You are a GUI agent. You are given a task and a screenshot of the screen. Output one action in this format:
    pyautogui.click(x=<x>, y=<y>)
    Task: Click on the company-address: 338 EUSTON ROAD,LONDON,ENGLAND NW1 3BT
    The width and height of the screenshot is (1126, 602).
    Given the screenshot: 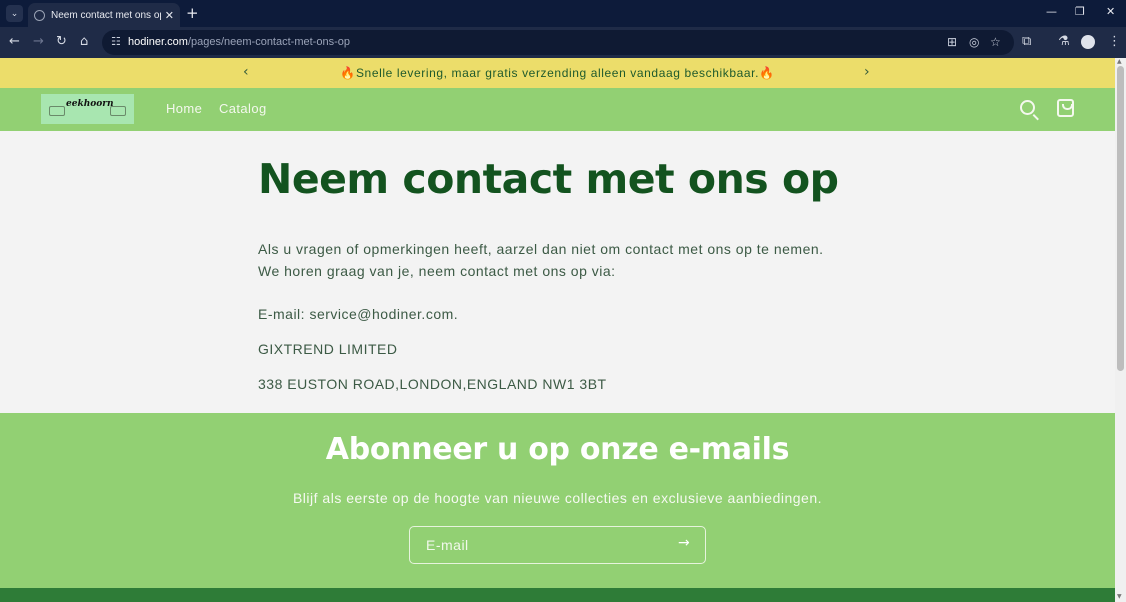 What is the action you would take?
    pyautogui.click(x=432, y=384)
    